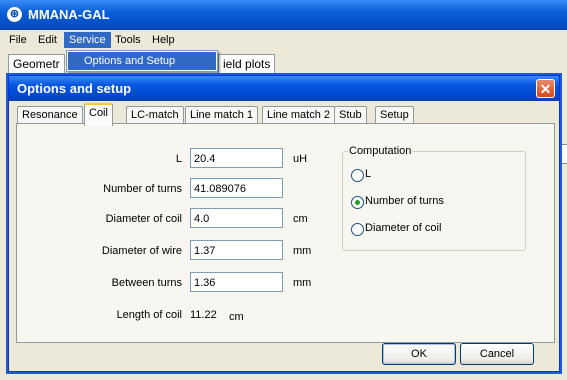 This screenshot has height=380, width=567. I want to click on l-field: 20.4, so click(236, 158).